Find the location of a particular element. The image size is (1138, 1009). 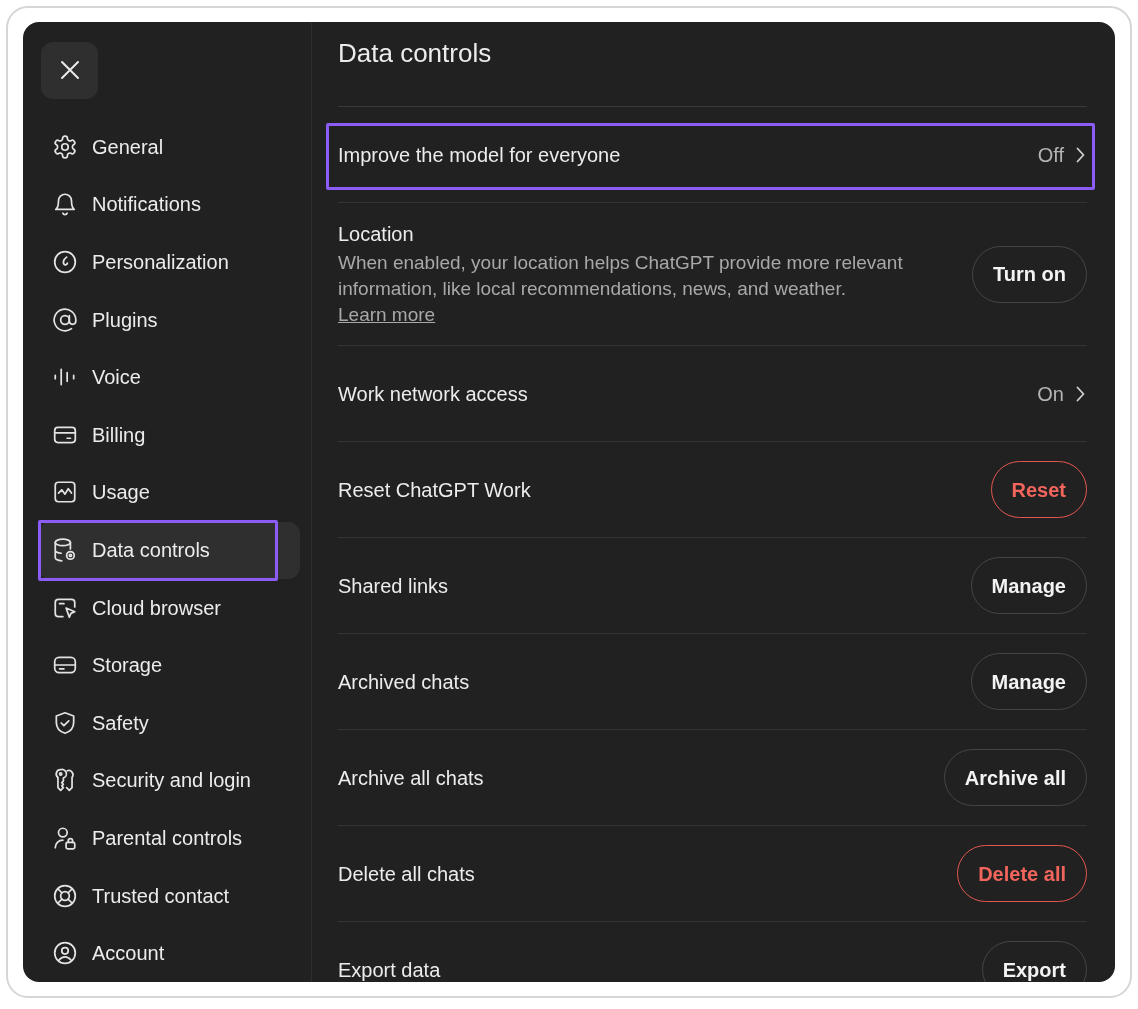

setting-label: Delete all chats is located at coordinates (407, 874).